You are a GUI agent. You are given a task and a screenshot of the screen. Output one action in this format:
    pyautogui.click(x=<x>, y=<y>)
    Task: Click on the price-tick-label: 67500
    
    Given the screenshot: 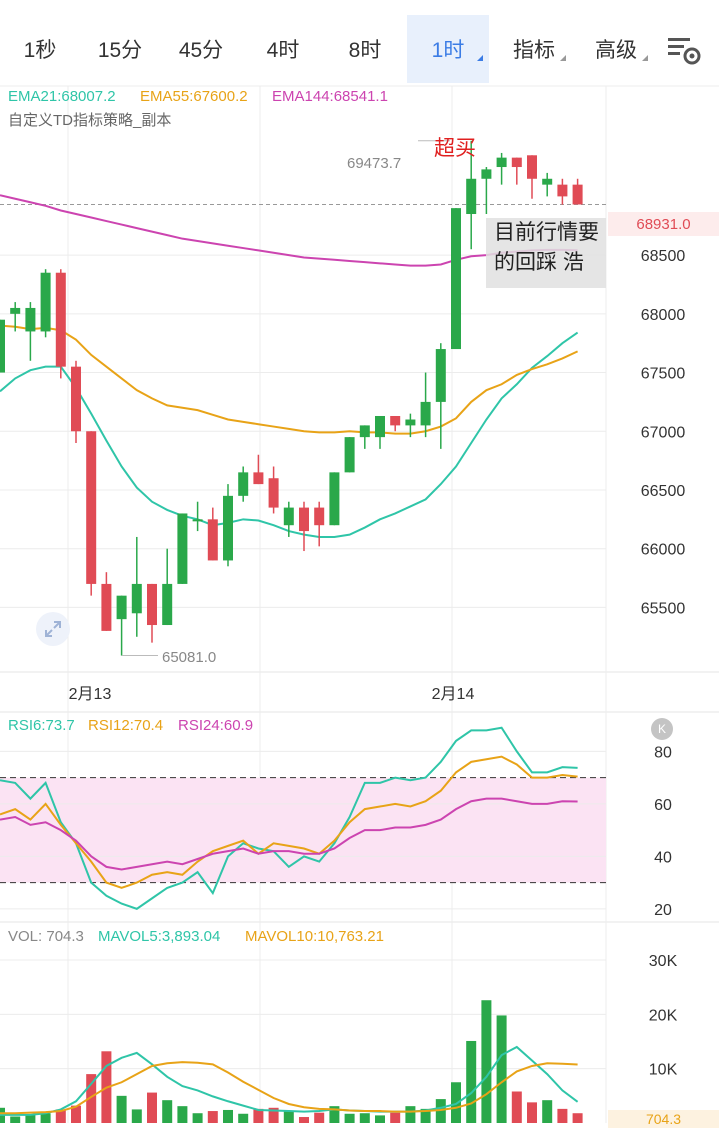 What is the action you would take?
    pyautogui.click(x=663, y=374)
    